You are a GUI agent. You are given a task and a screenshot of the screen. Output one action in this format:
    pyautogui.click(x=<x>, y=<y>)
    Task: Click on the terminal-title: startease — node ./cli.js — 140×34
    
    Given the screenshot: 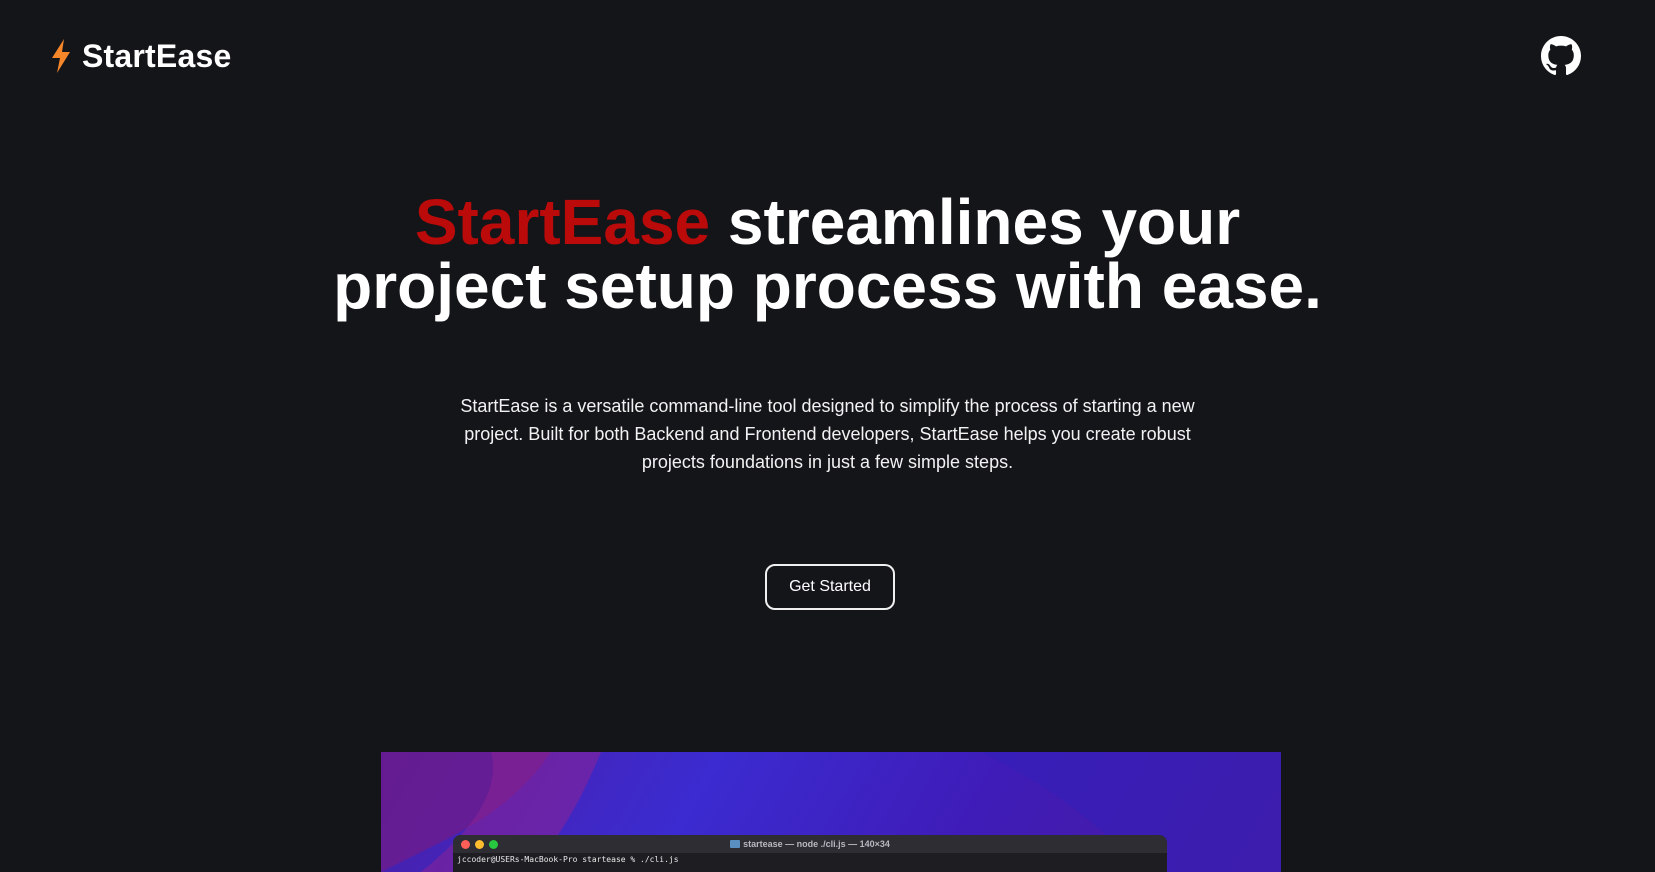 What is the action you would take?
    pyautogui.click(x=810, y=844)
    